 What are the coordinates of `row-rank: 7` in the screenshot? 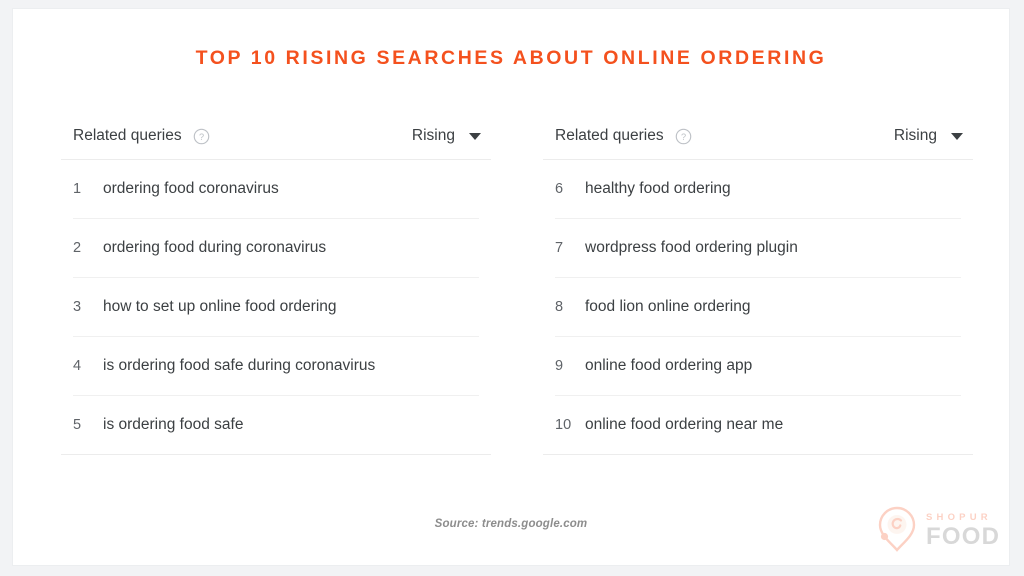 It's located at (559, 248).